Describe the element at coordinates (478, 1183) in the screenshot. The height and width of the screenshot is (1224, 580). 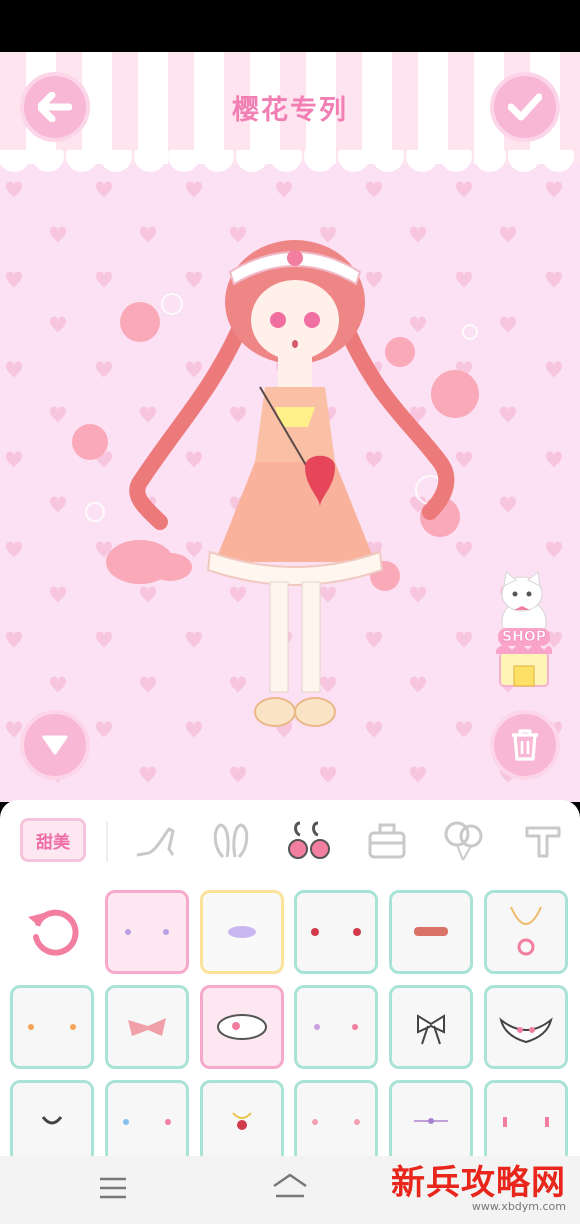
I see `watermark-brand: 新兵攻略网` at that location.